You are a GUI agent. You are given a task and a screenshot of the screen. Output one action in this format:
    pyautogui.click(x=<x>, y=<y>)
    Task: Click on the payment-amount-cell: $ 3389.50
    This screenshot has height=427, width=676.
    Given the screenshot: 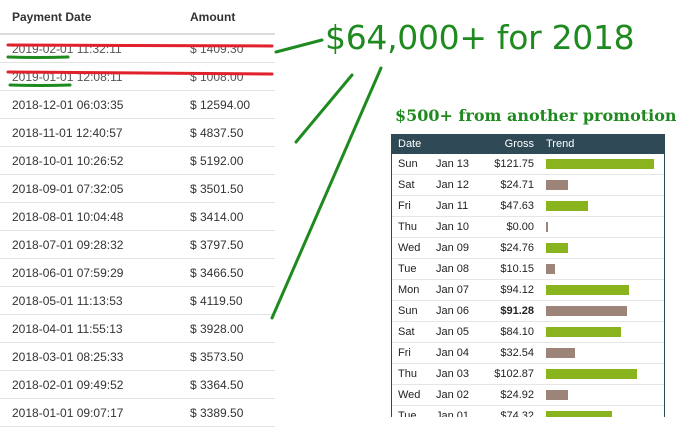 What is the action you would take?
    pyautogui.click(x=232, y=412)
    